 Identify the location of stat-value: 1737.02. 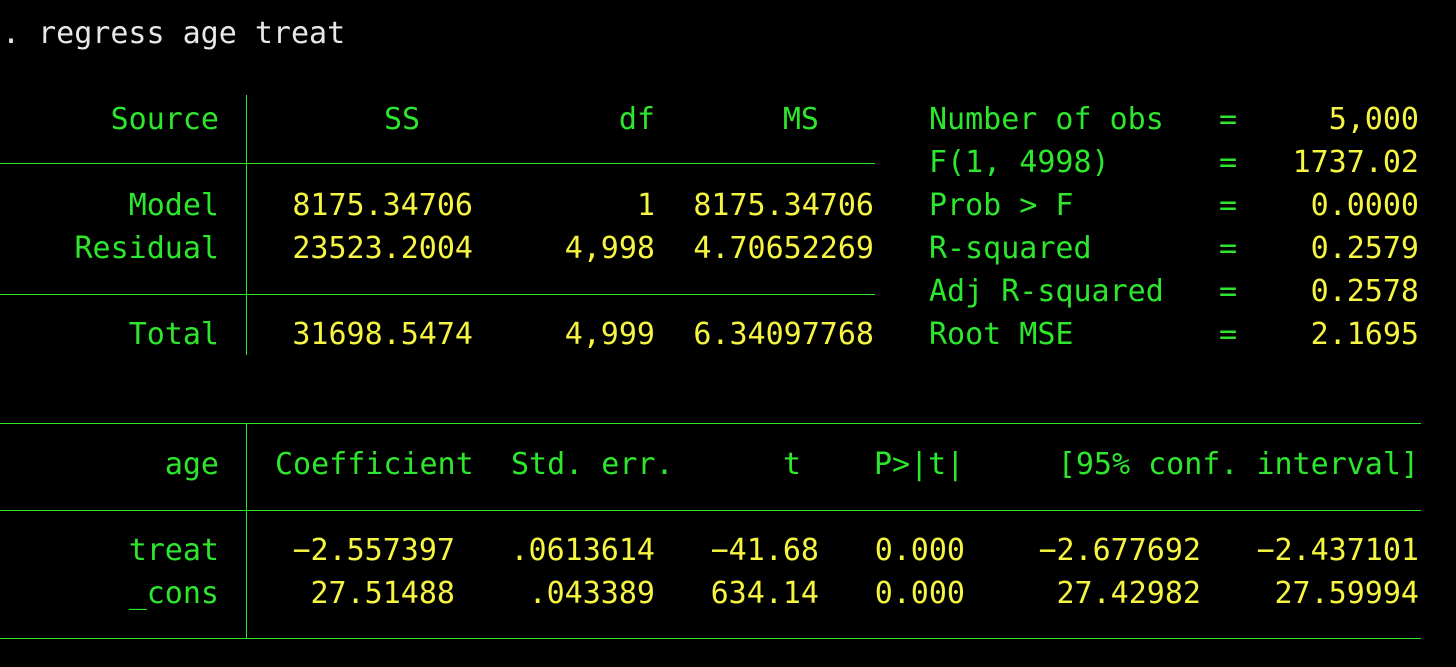
(1355, 162).